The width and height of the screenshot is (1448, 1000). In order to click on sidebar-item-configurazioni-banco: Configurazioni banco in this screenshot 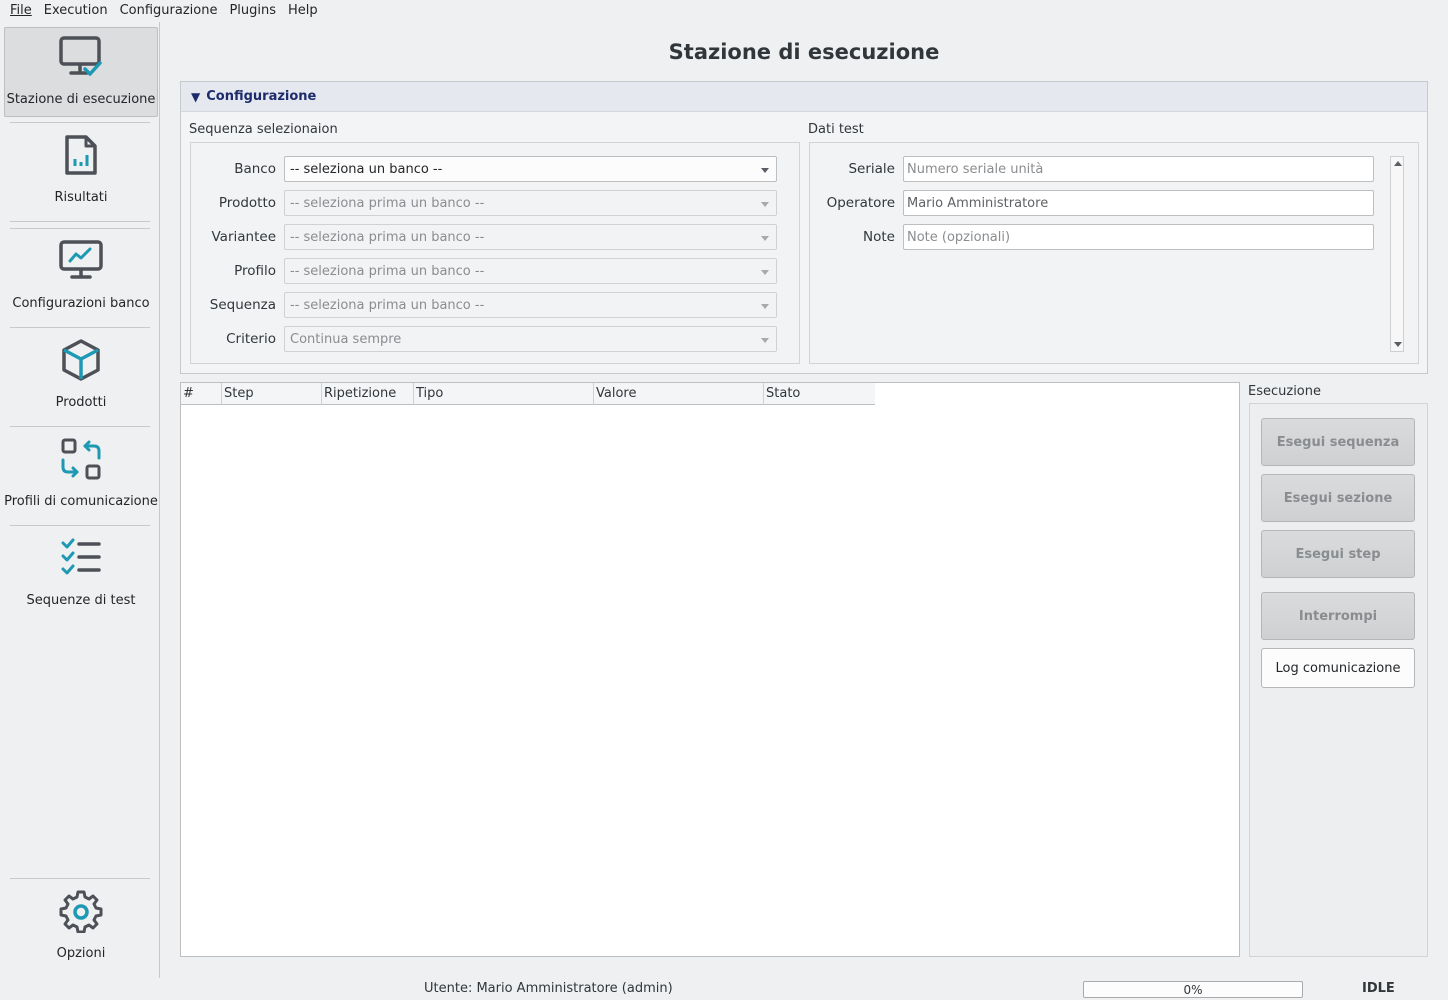, I will do `click(81, 277)`.